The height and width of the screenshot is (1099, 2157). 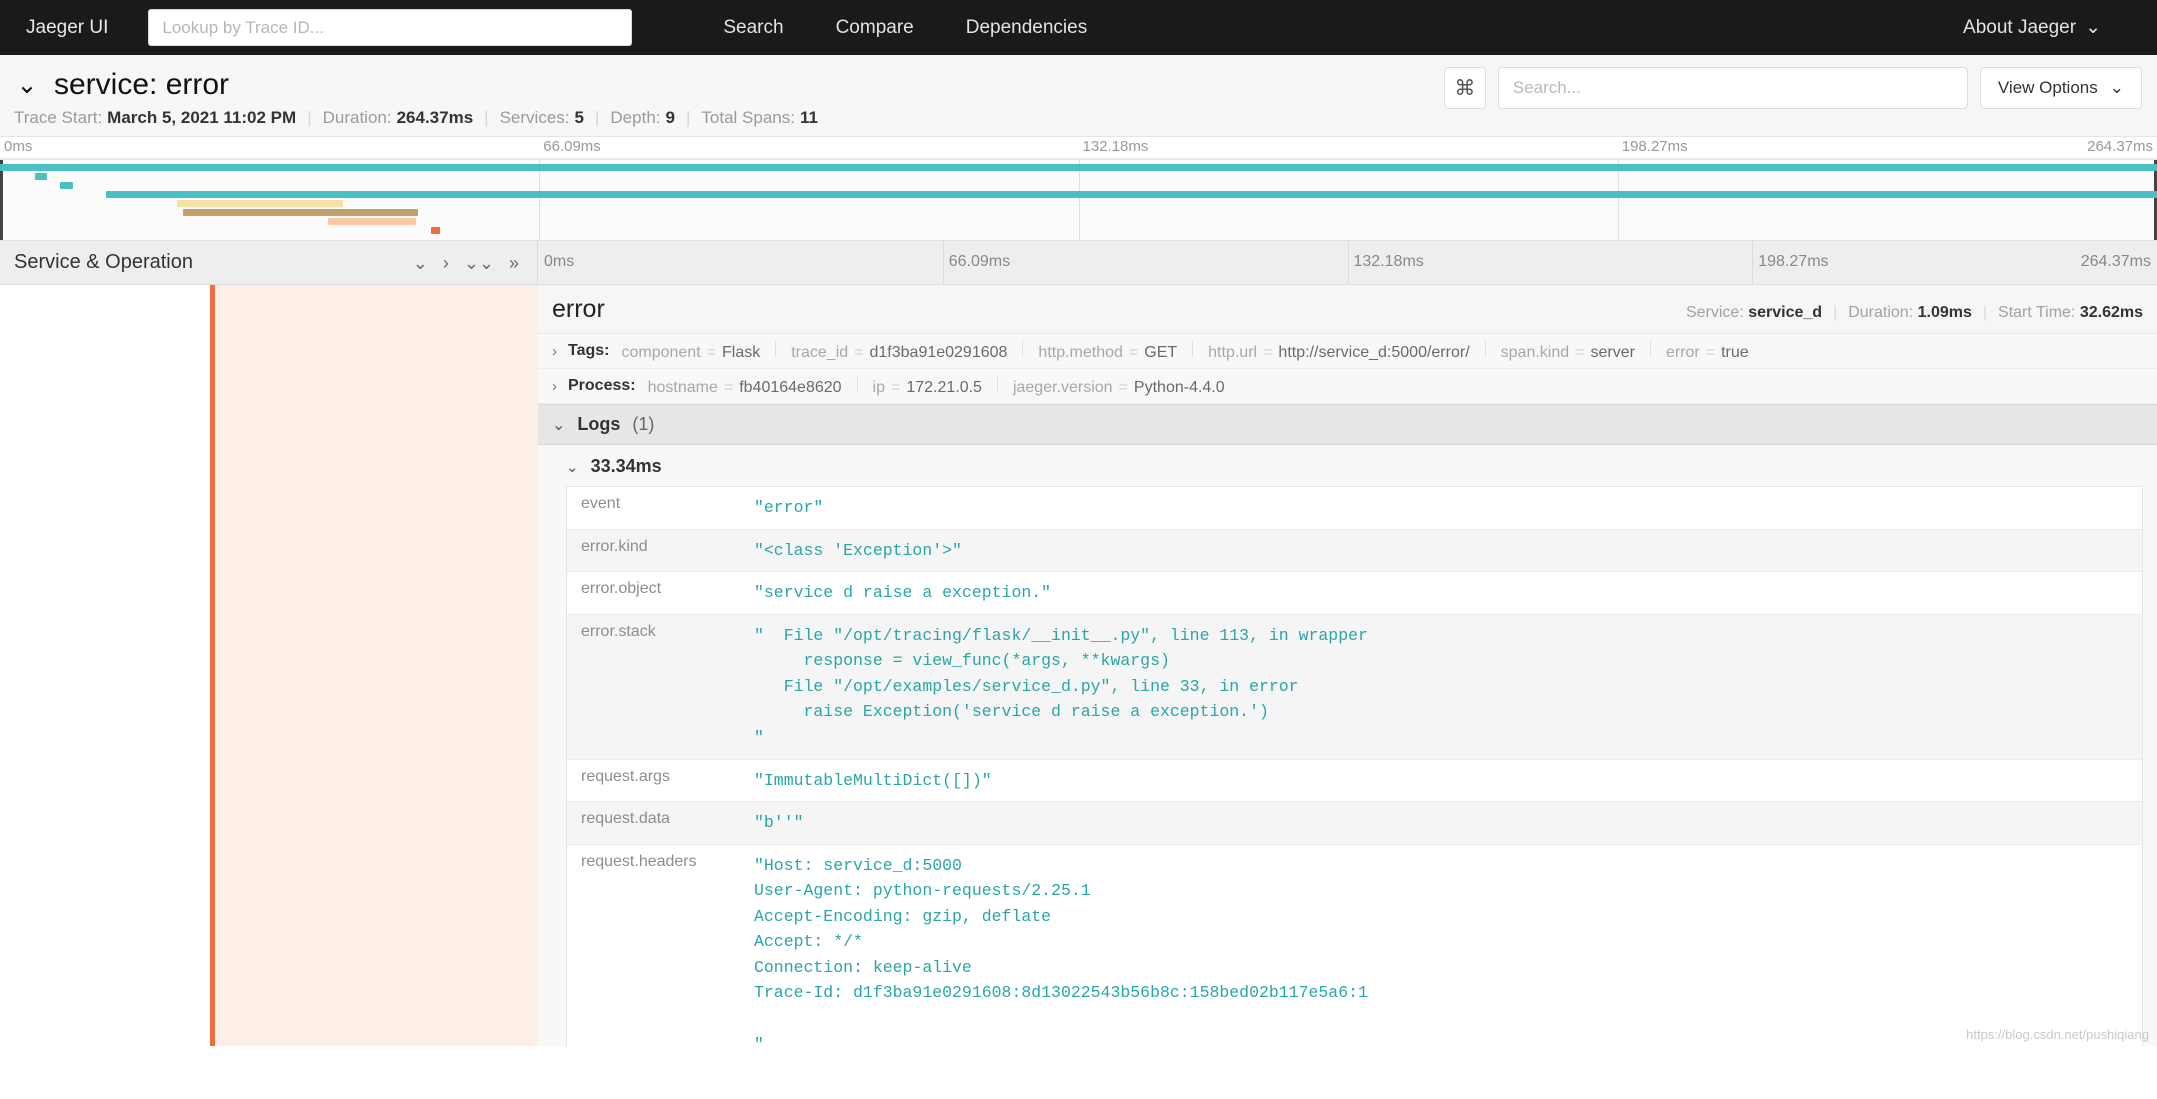 I want to click on rail-gutter, so click(x=105, y=665).